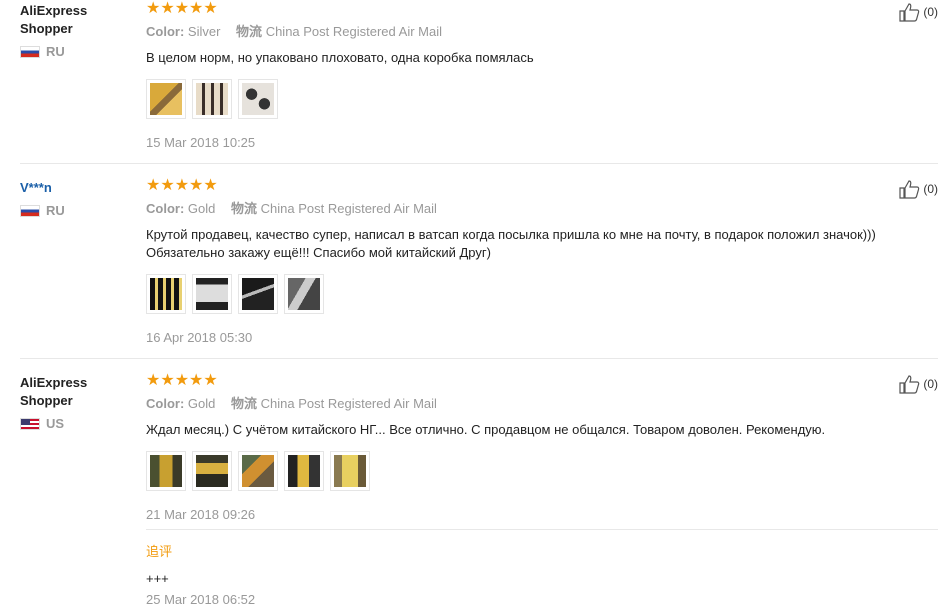 The width and height of the screenshot is (938, 615). Describe the element at coordinates (55, 423) in the screenshot. I see `country-code: US` at that location.